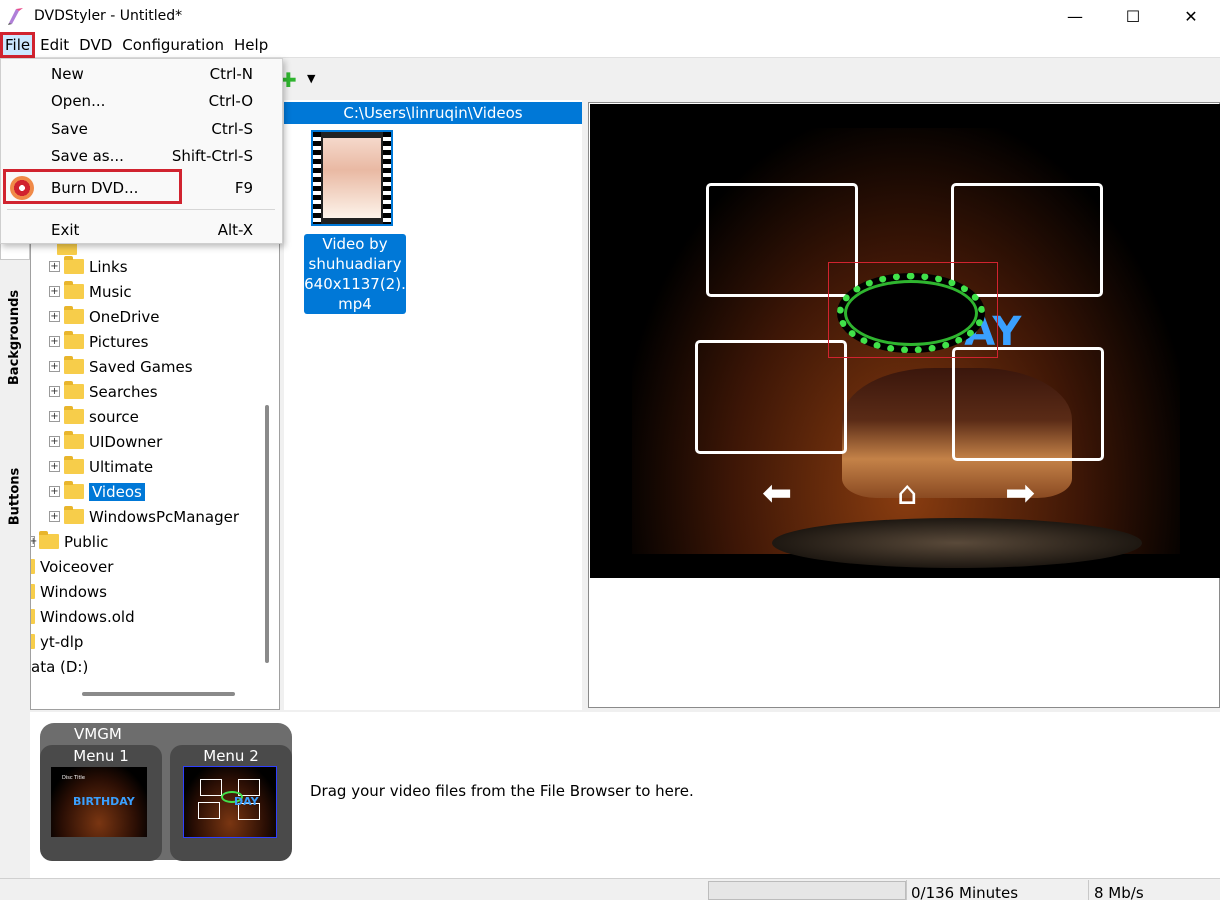 This screenshot has height=900, width=1220. Describe the element at coordinates (231, 73) in the screenshot. I see `menu-item-shortcut: Ctrl-N` at that location.